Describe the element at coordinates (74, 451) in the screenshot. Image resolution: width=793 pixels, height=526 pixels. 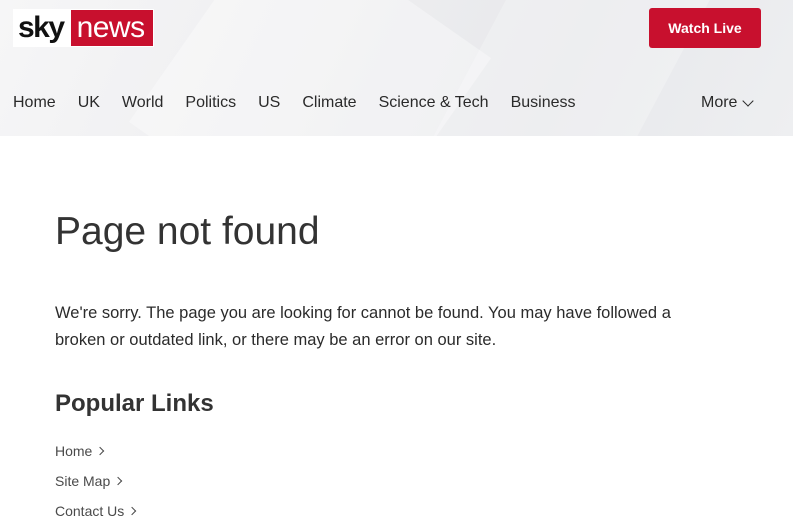
I see `popular-link-label: Home` at that location.